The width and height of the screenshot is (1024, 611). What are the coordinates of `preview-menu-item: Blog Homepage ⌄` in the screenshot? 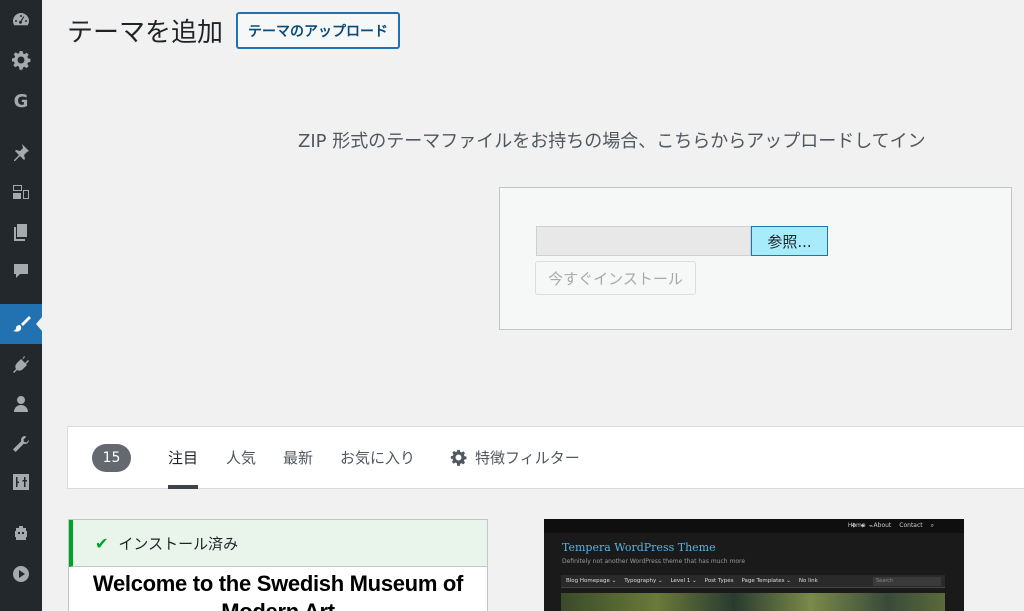 It's located at (591, 581).